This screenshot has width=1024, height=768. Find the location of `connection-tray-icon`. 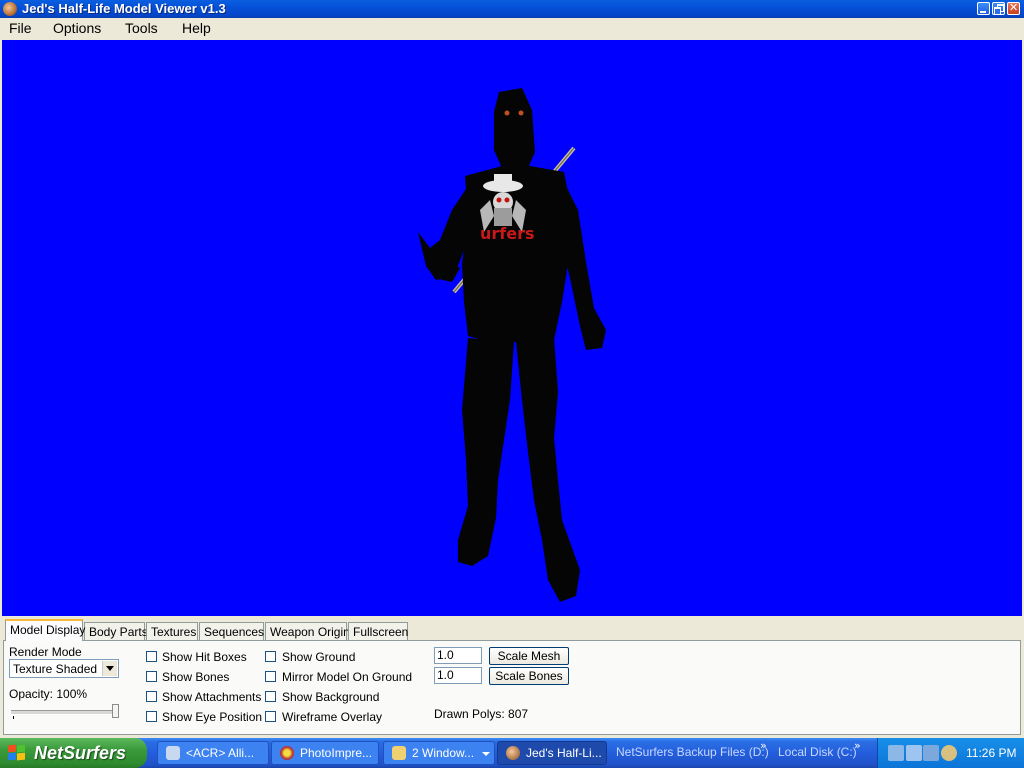

connection-tray-icon is located at coordinates (914, 753).